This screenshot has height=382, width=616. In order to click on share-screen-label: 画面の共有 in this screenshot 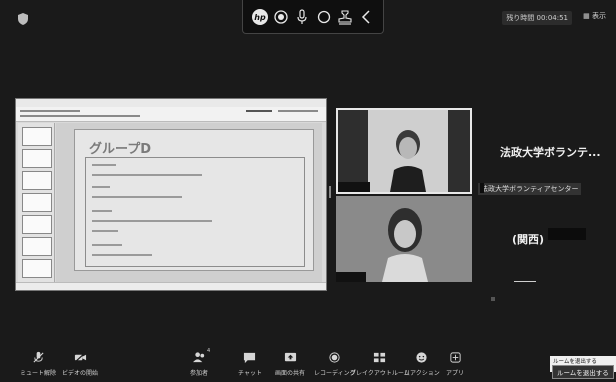, I will do `click(290, 373)`.